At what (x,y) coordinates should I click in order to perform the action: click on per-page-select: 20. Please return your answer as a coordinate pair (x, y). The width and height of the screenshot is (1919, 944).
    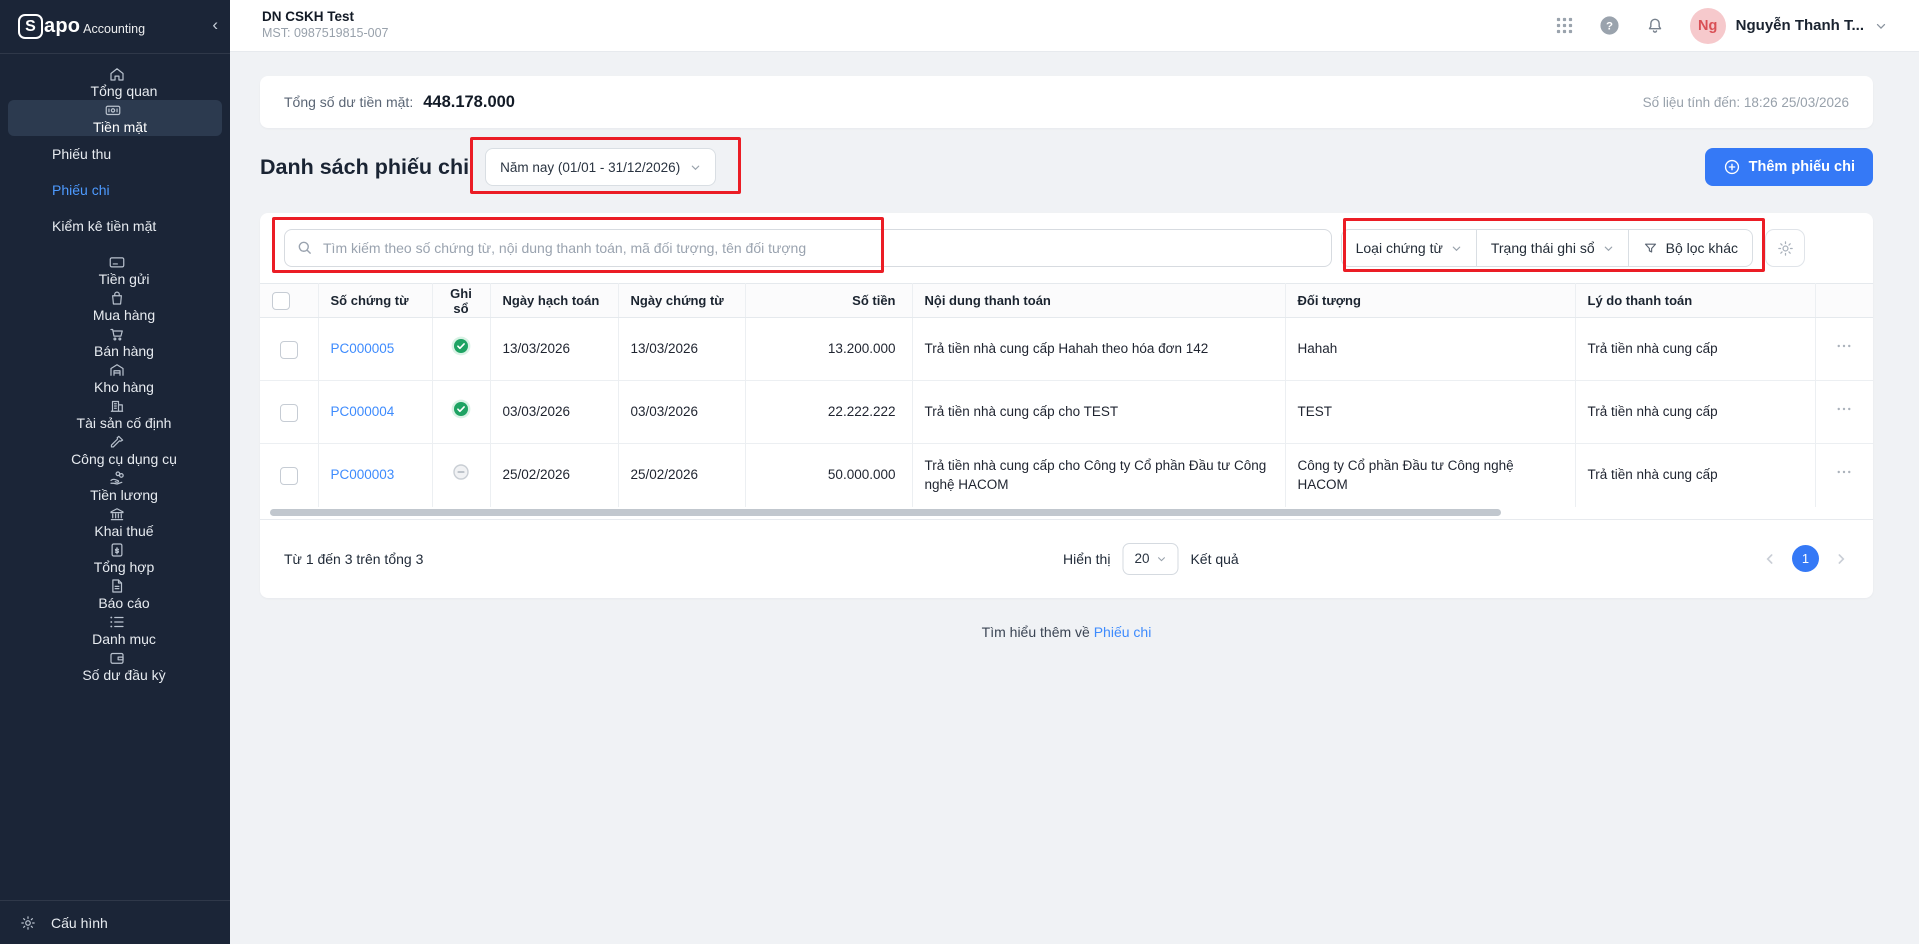
    Looking at the image, I should click on (1150, 558).